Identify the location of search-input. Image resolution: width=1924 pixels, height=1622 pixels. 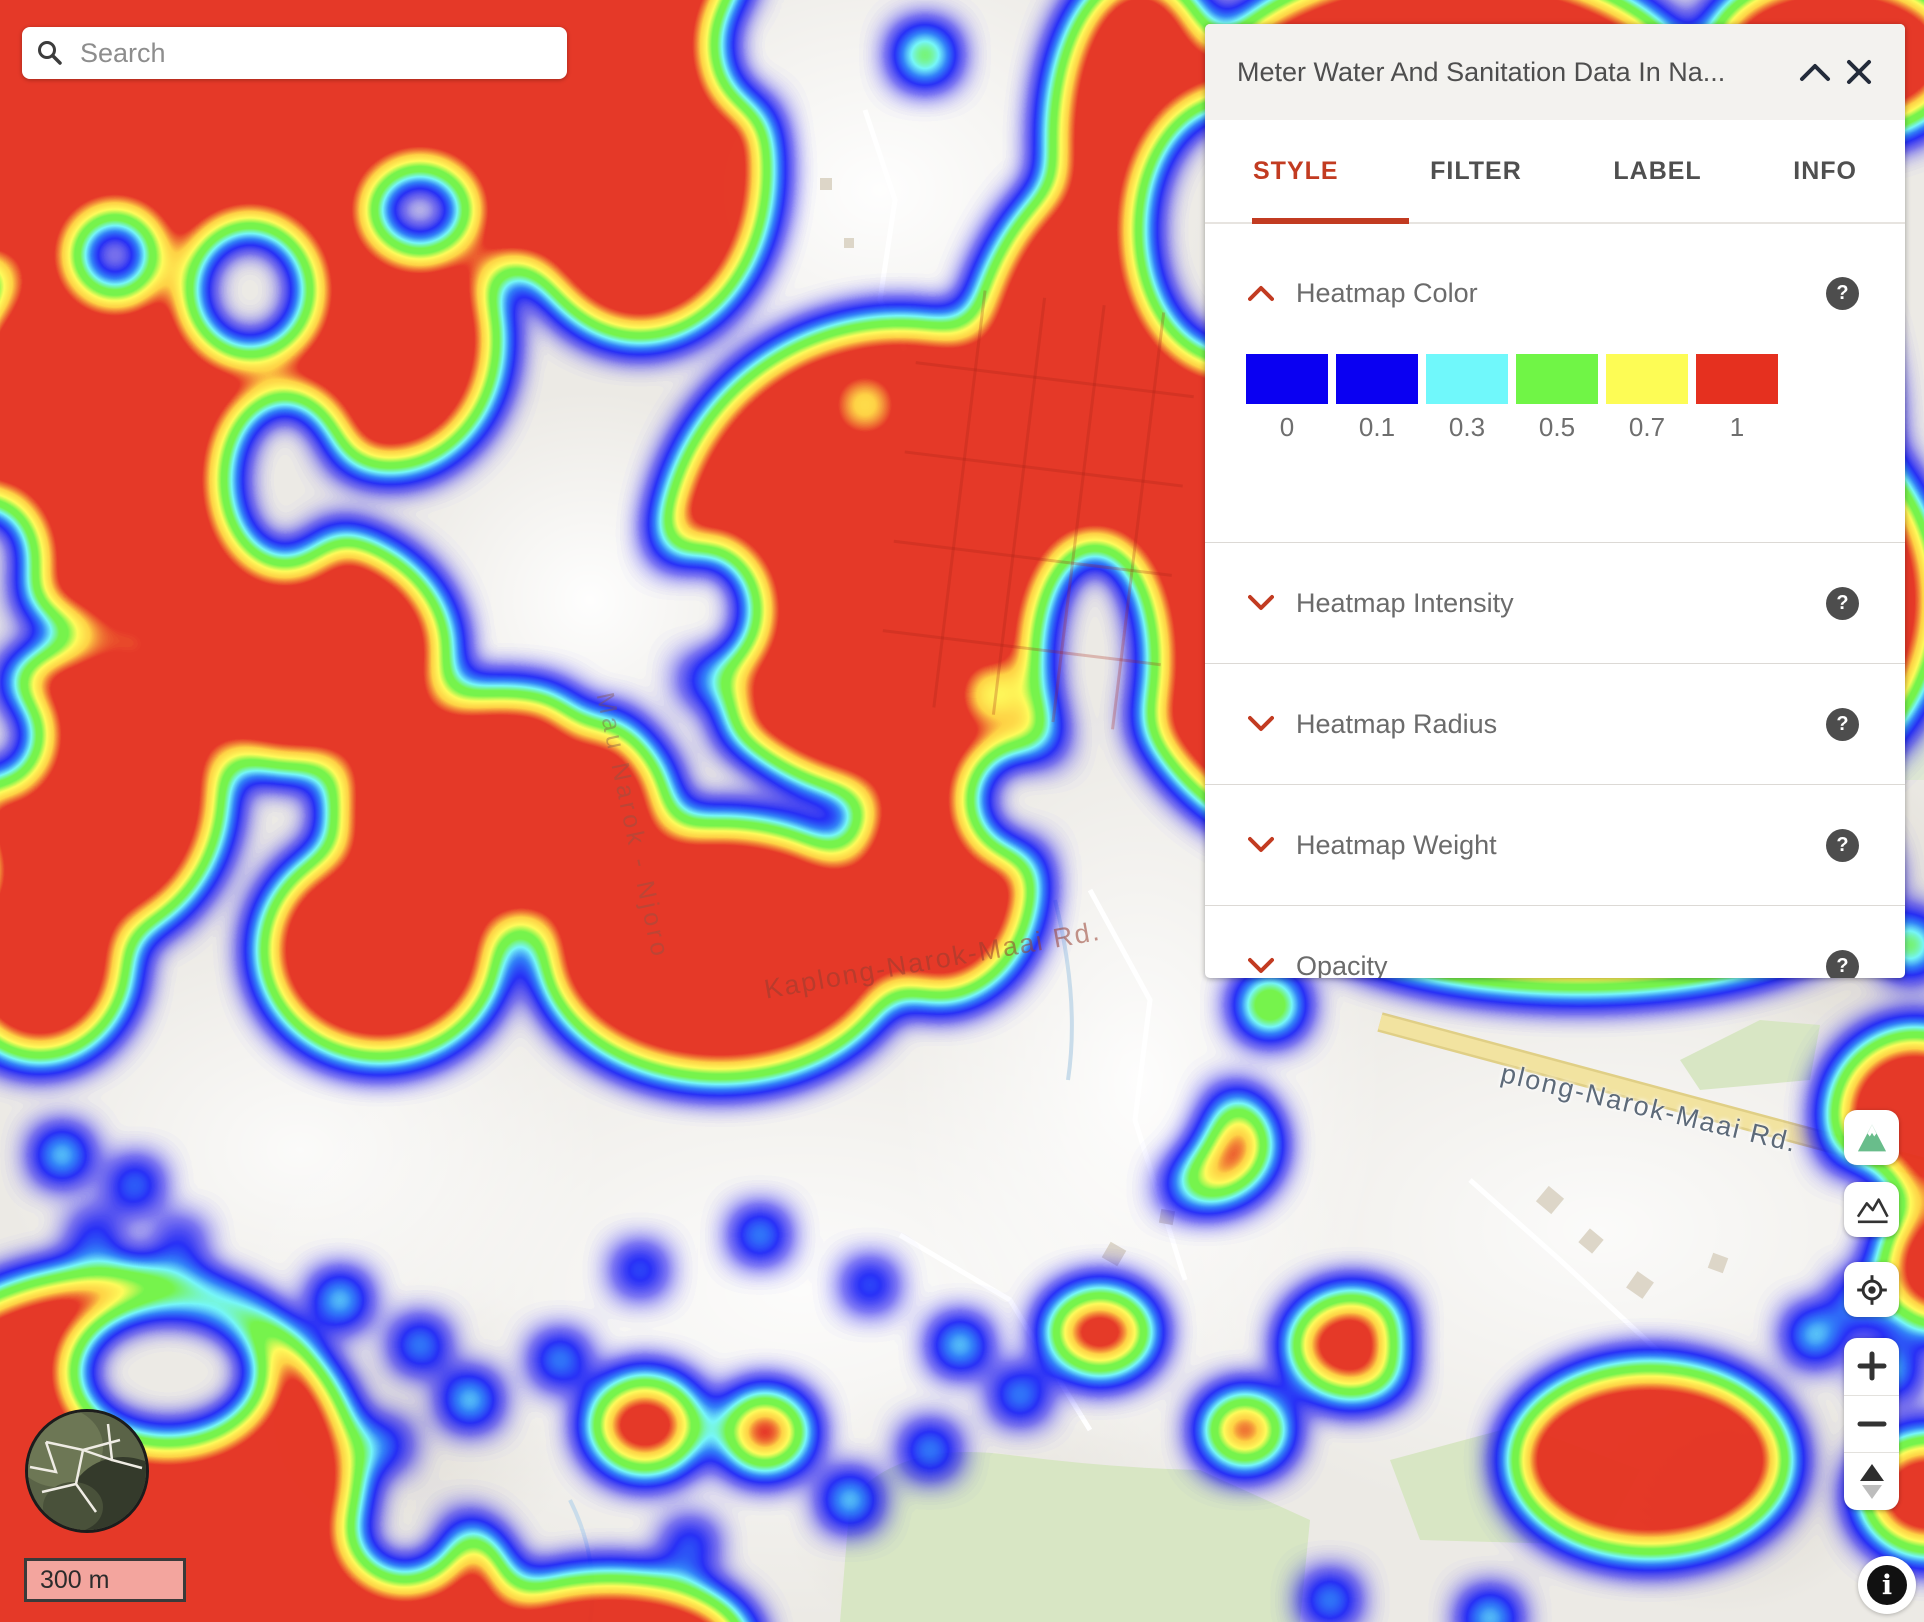
(315, 53).